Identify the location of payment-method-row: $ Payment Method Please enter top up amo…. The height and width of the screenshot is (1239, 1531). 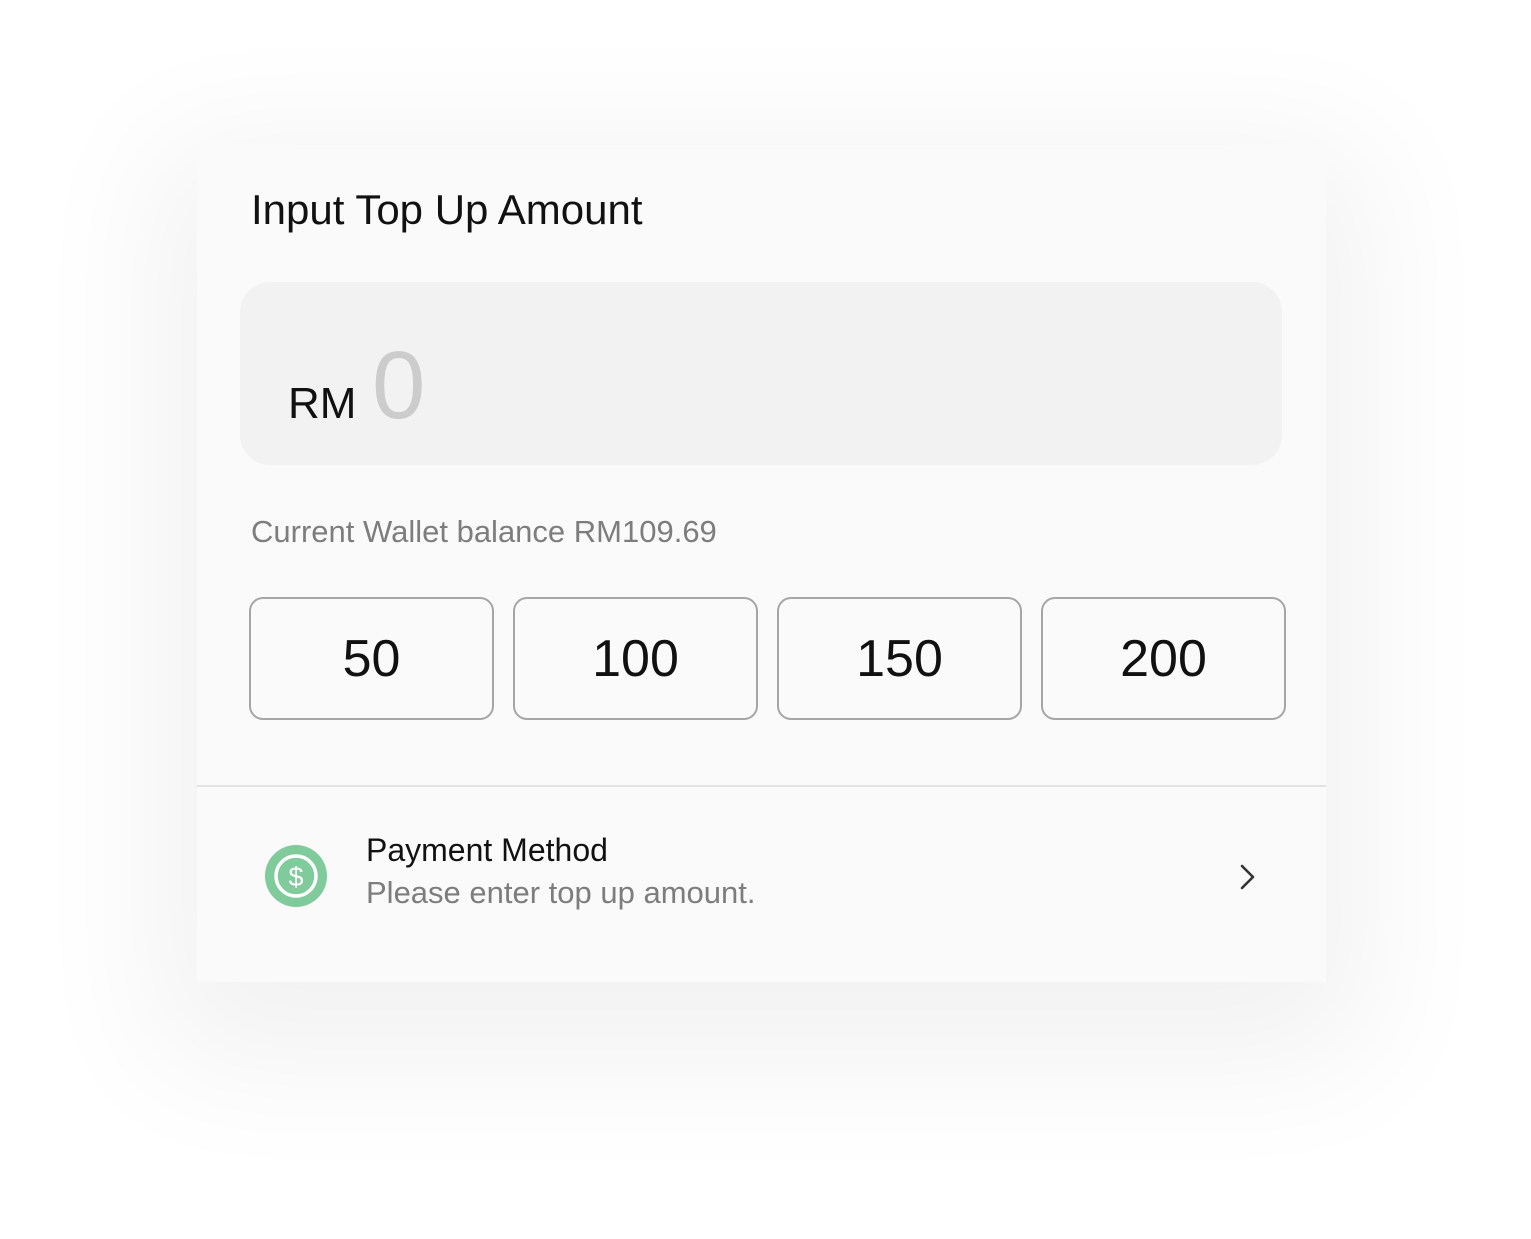
(761, 884).